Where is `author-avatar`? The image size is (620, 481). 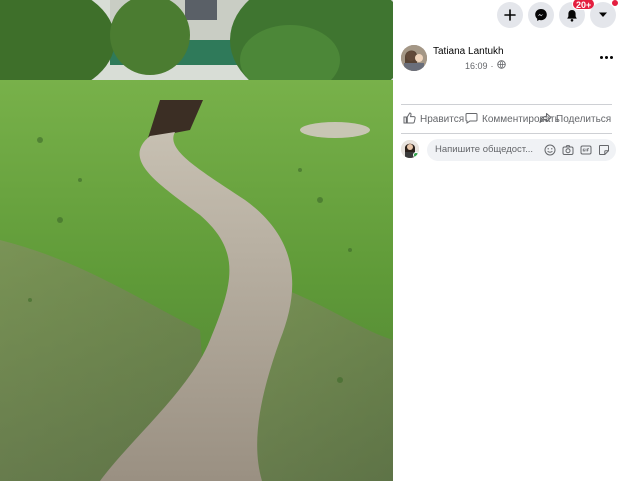
author-avatar is located at coordinates (414, 58).